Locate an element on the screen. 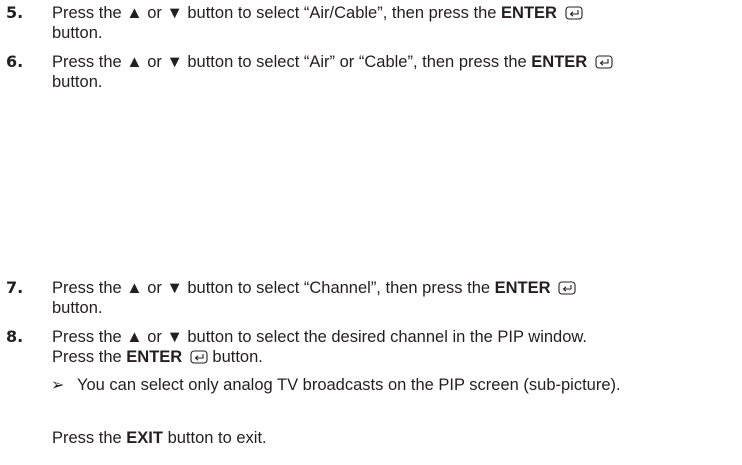 This screenshot has width=742, height=465. step-number: 7. is located at coordinates (15, 287).